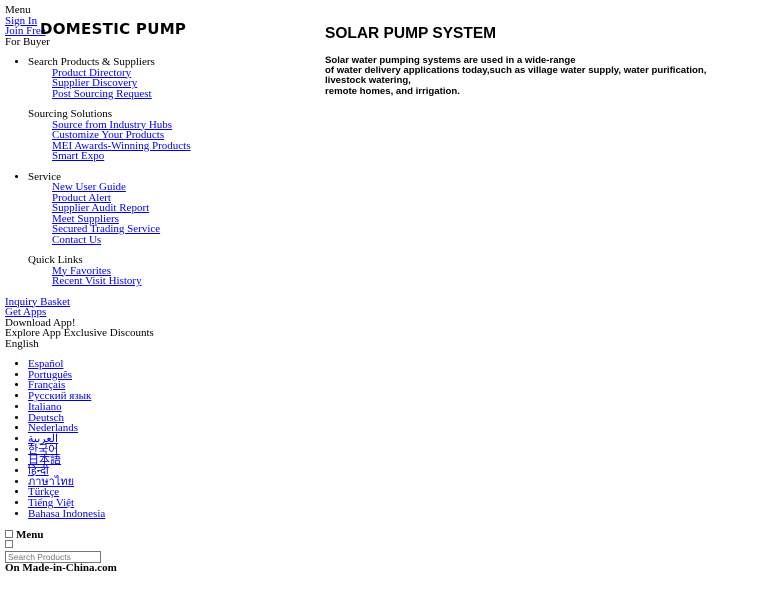  I want to click on menu-checkbox, so click(9, 533).